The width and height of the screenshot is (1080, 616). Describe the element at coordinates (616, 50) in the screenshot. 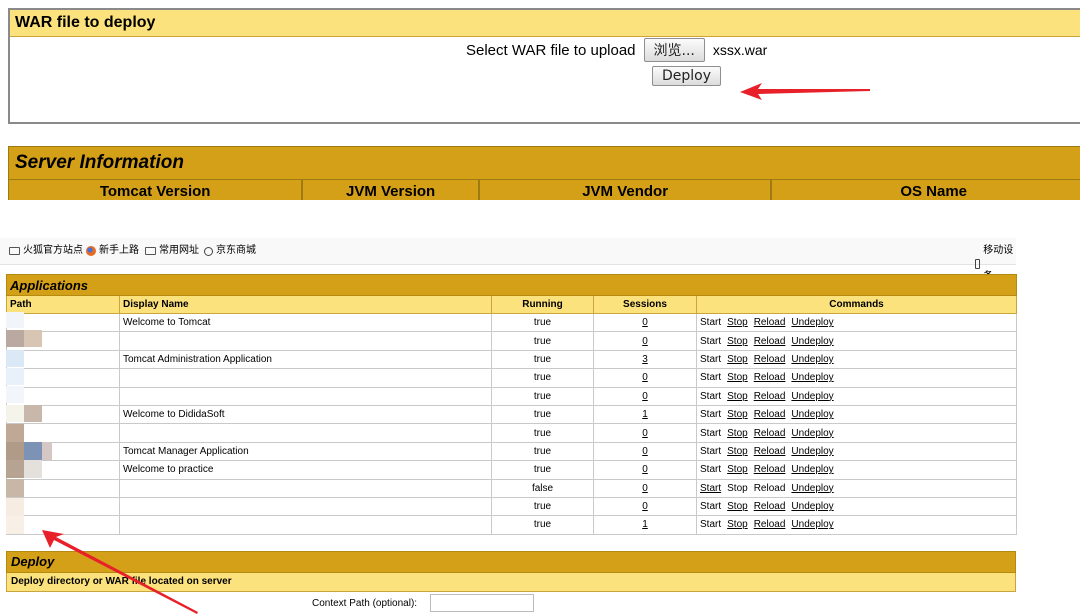

I see `war-upload-row: Select WAR file to upload 浏览... xssx.war` at that location.